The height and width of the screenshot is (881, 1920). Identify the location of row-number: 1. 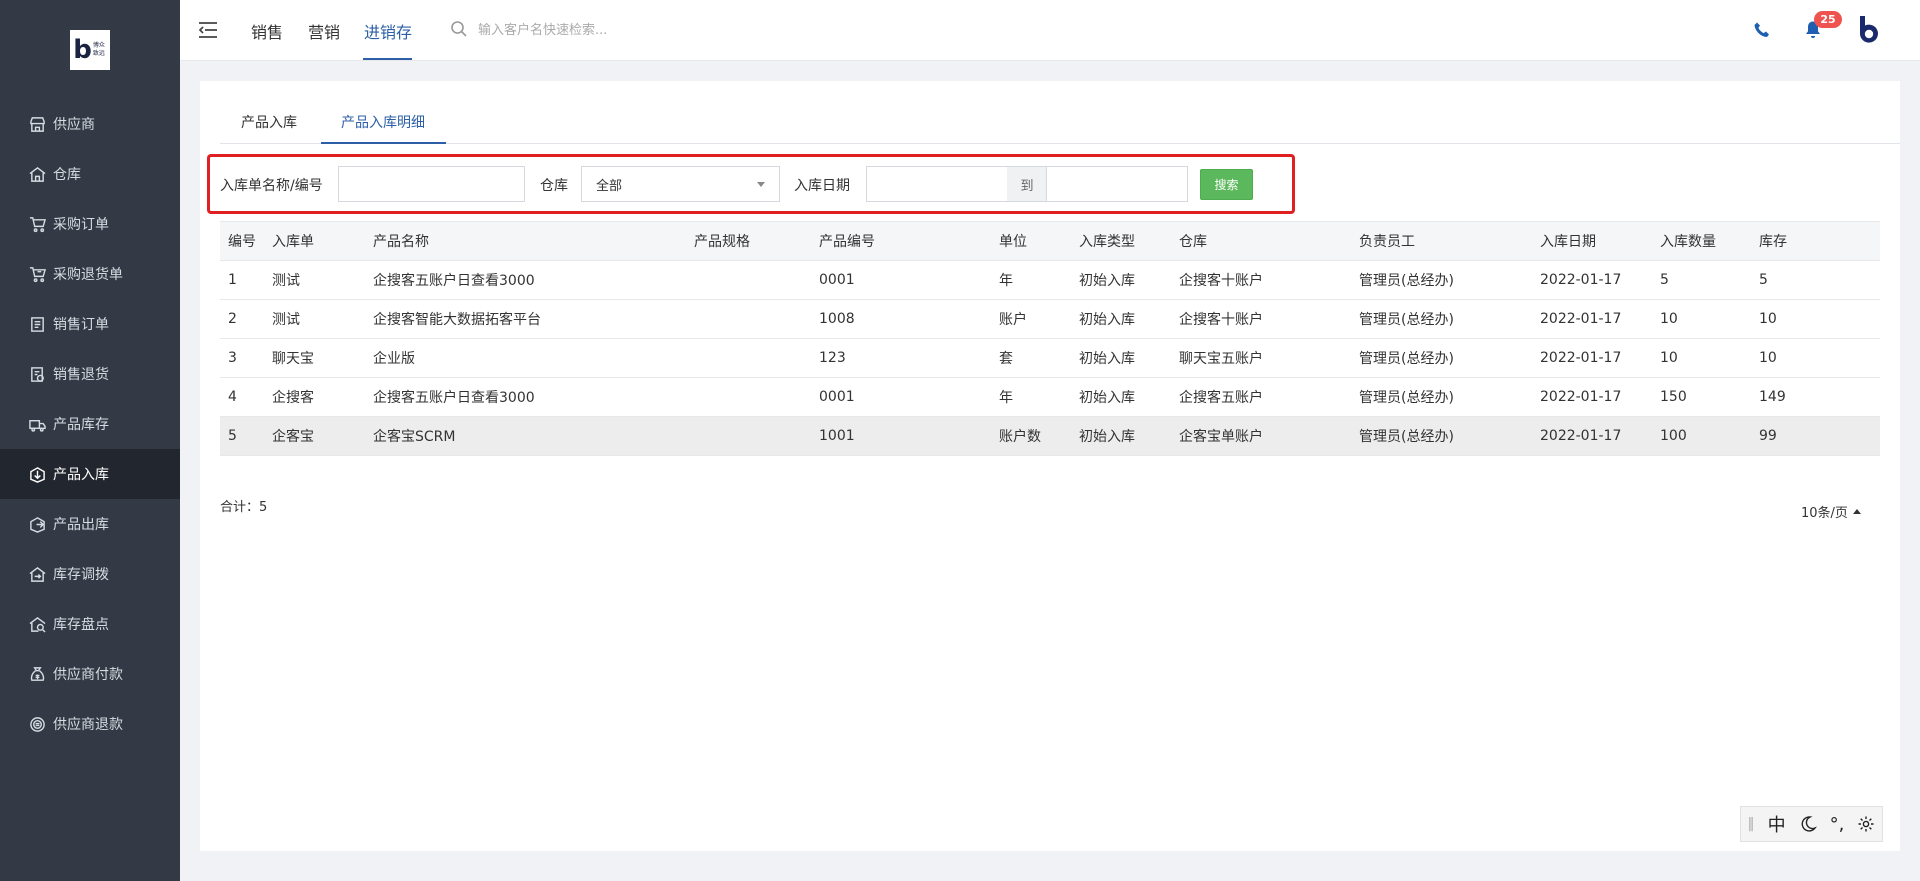
(242, 280).